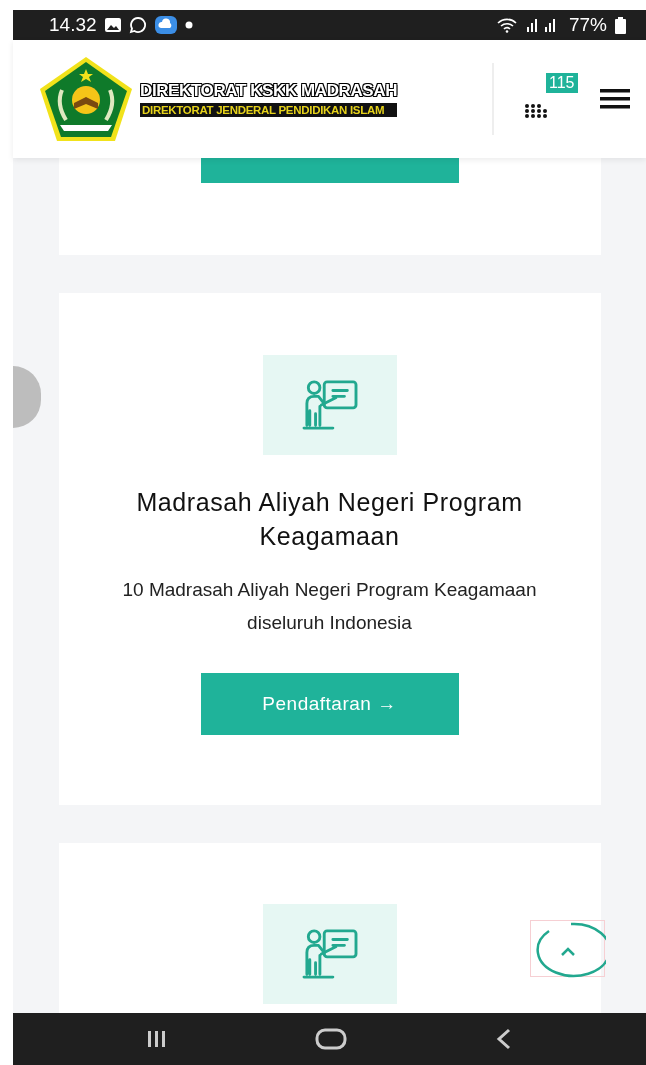 The height and width of the screenshot is (1065, 646). What do you see at coordinates (536, 111) in the screenshot?
I see `grid-dots-icon` at bounding box center [536, 111].